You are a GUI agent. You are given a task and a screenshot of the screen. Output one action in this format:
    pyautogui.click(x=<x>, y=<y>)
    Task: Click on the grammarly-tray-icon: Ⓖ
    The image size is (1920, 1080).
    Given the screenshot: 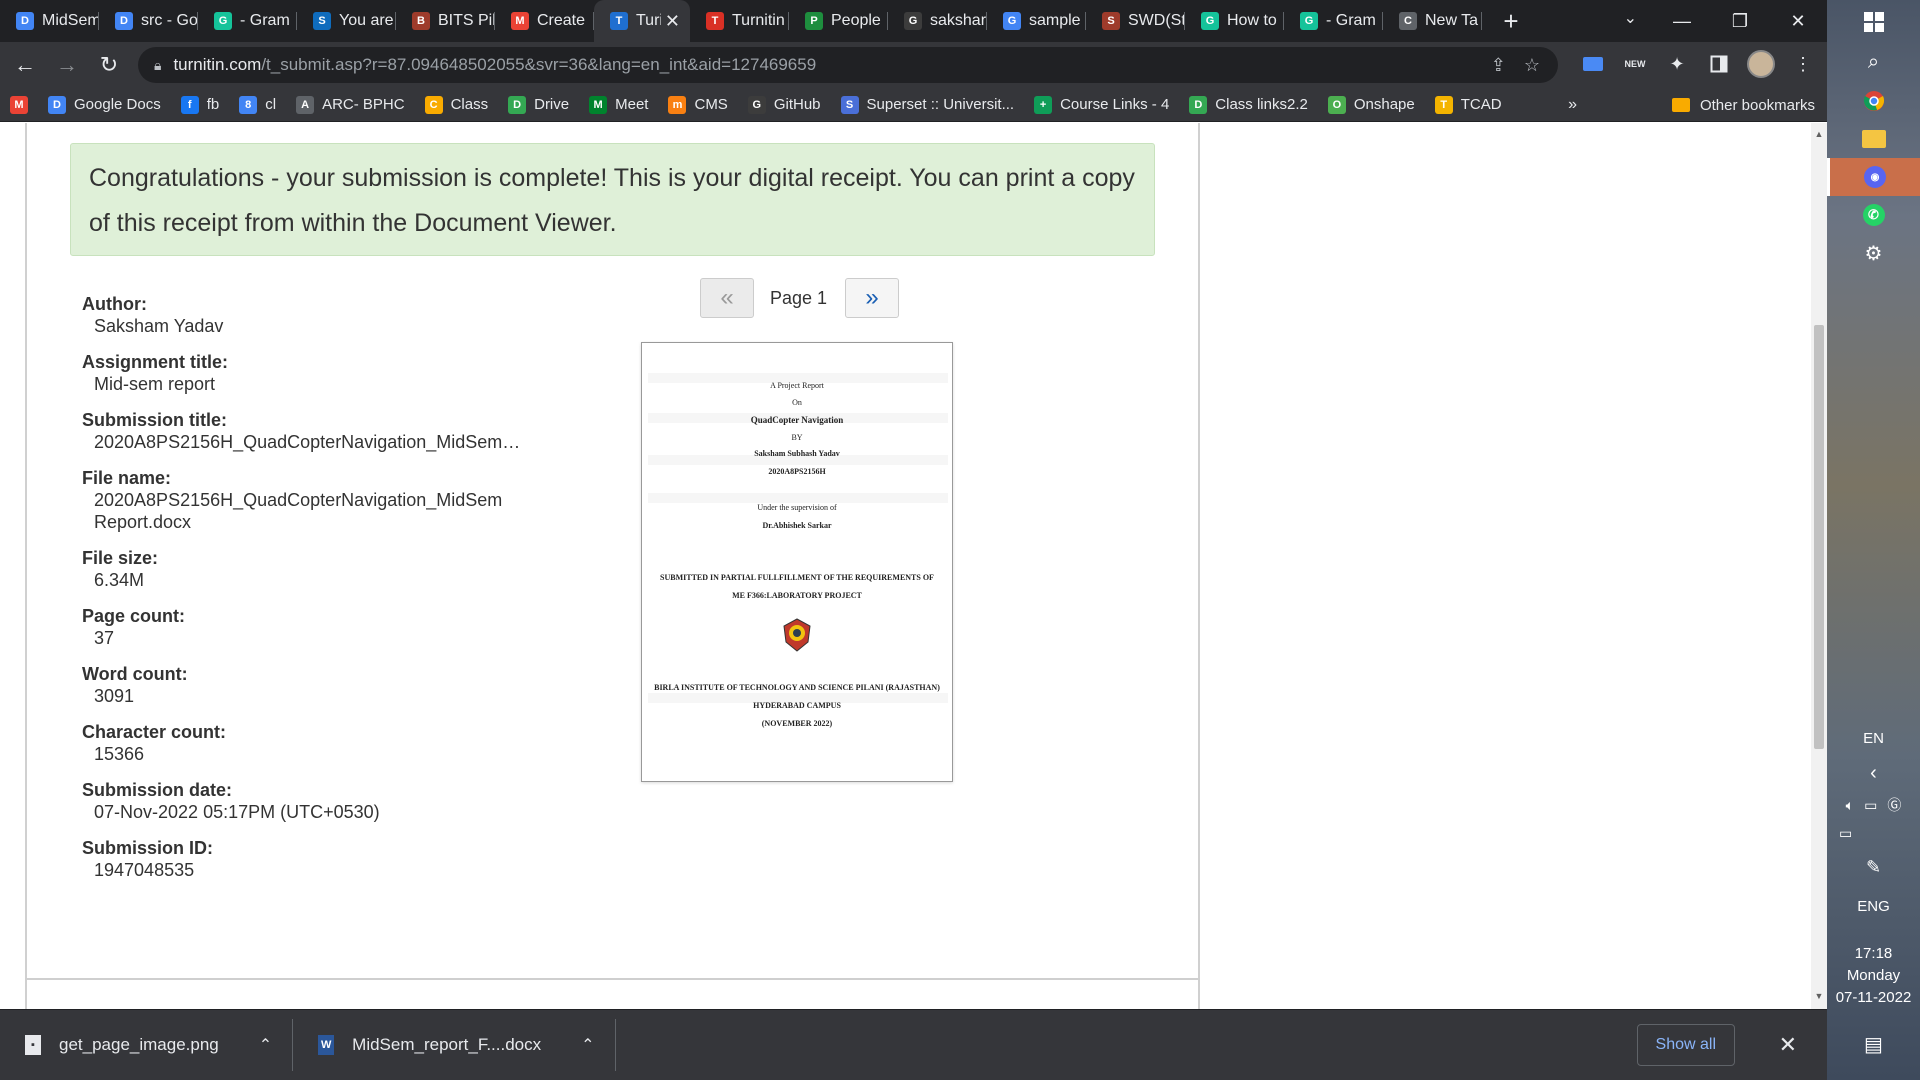 What is the action you would take?
    pyautogui.click(x=1894, y=805)
    